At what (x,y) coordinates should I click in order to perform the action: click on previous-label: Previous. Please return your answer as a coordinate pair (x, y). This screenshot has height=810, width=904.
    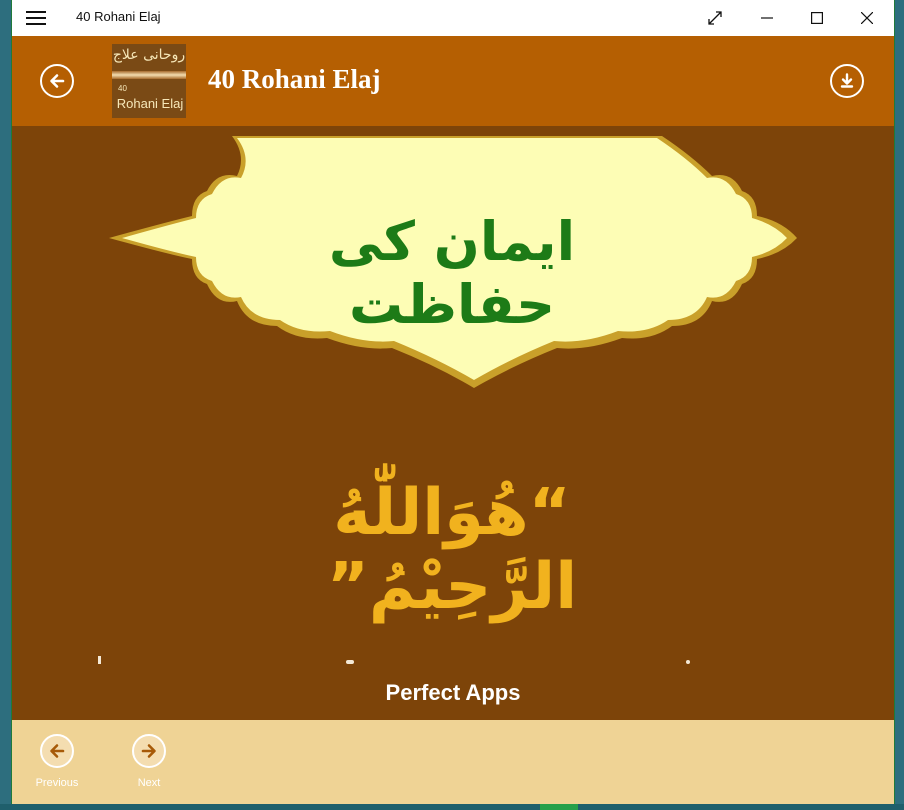
    Looking at the image, I should click on (57, 783).